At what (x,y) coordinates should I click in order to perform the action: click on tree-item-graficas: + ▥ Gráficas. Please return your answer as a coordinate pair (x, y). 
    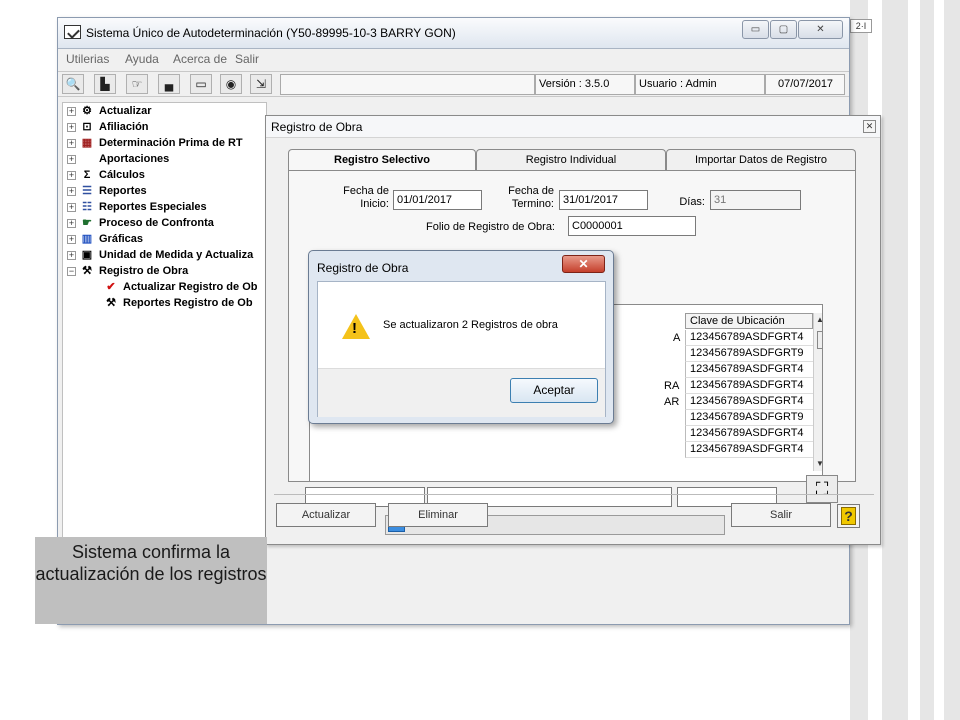
    Looking at the image, I should click on (105, 239).